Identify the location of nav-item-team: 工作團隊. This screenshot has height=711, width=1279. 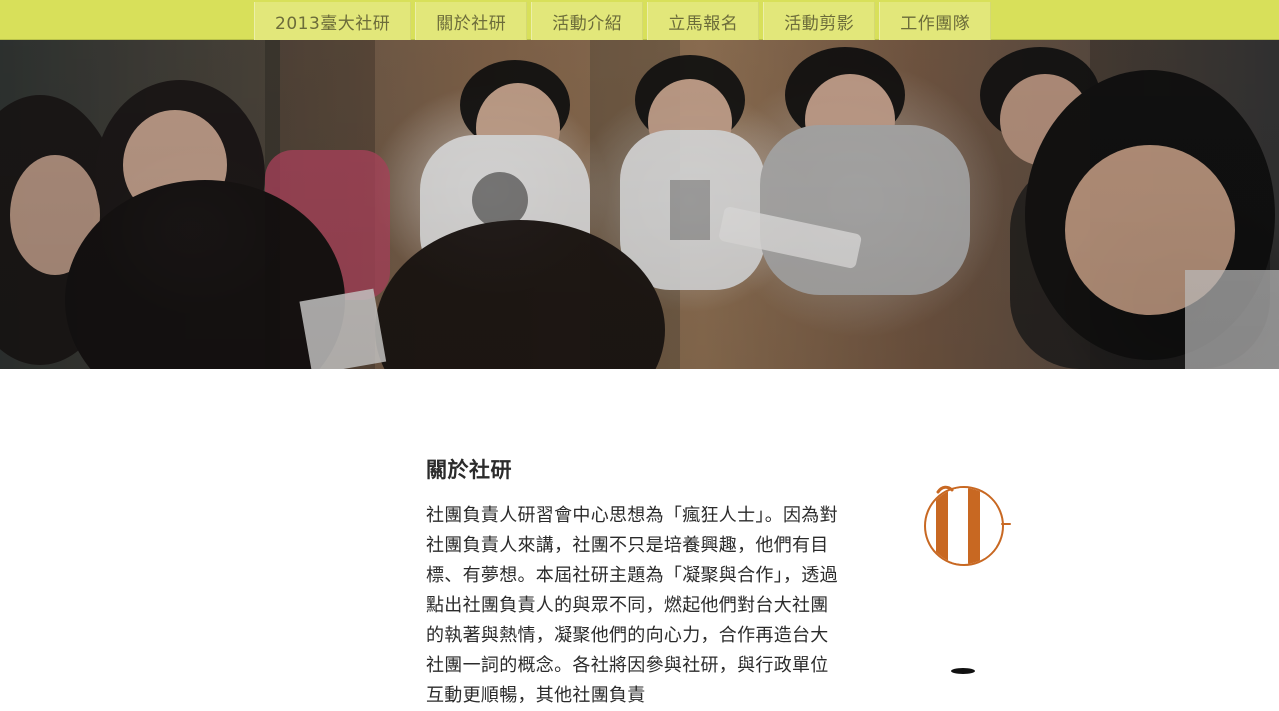
(935, 21).